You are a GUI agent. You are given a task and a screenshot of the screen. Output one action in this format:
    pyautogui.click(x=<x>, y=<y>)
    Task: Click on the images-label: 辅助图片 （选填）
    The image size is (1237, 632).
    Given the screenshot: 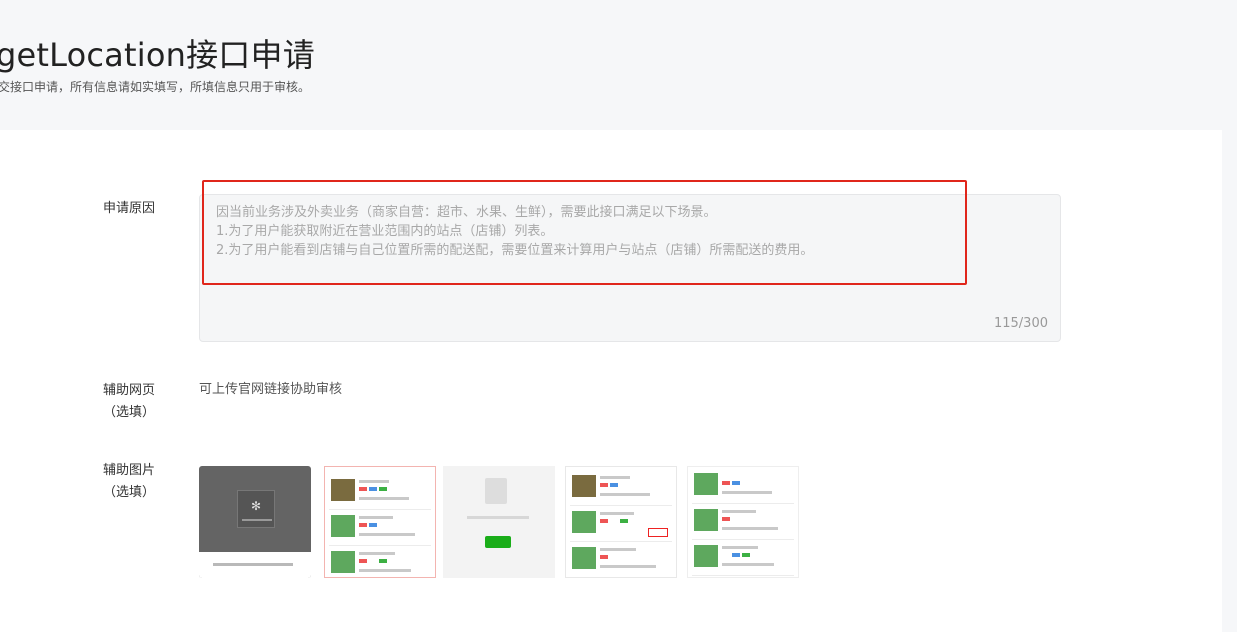 What is the action you would take?
    pyautogui.click(x=129, y=482)
    